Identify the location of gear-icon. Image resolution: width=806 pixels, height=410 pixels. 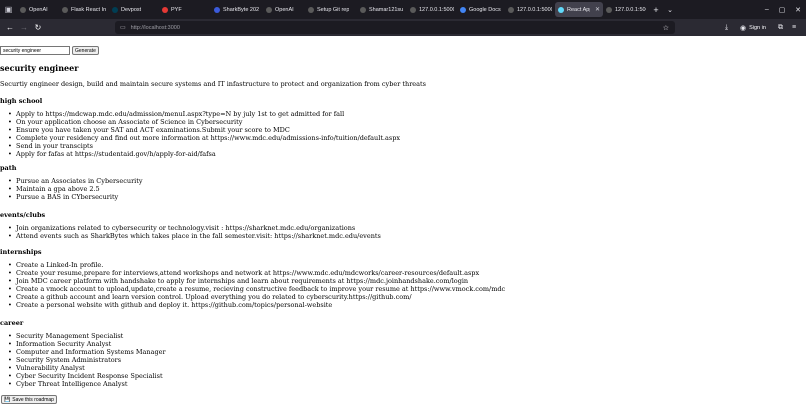
(311, 9).